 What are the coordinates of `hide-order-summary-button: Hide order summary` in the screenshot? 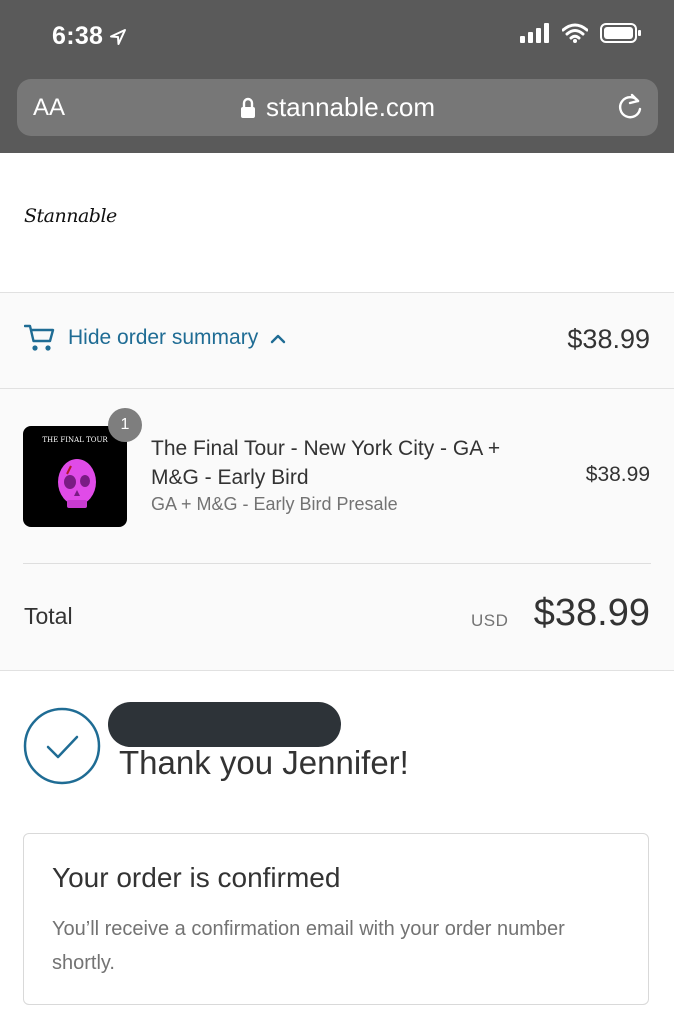 It's located at (155, 338).